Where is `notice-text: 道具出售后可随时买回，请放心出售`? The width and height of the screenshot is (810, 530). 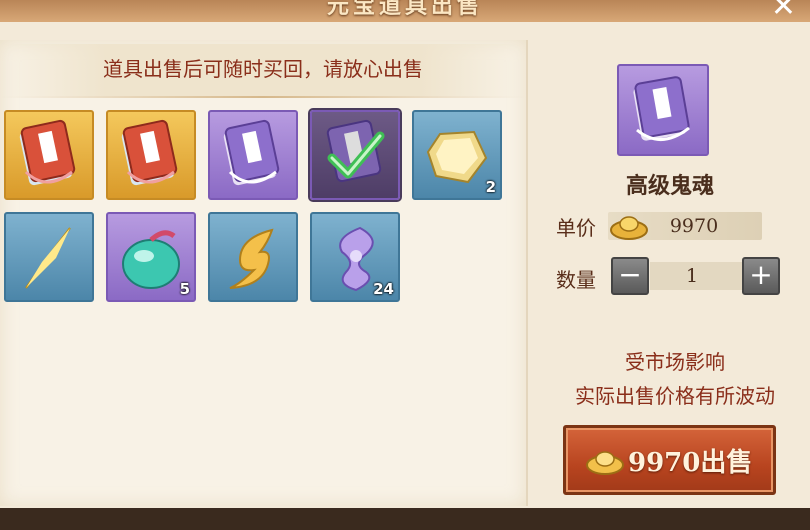 notice-text: 道具出售后可随时买回，请放心出售 is located at coordinates (263, 70).